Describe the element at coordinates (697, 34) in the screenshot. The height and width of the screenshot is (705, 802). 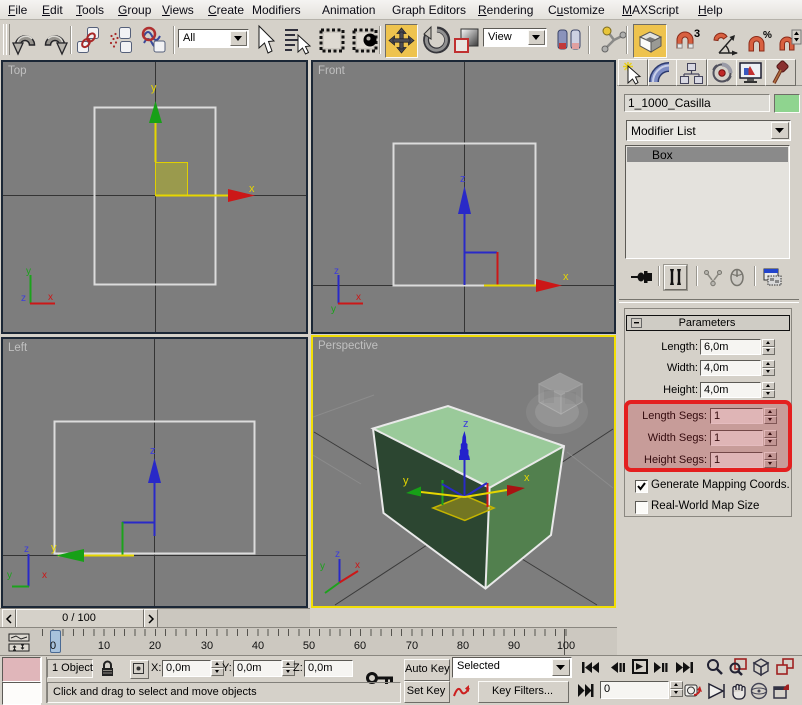
I see `svg-text: 3` at that location.